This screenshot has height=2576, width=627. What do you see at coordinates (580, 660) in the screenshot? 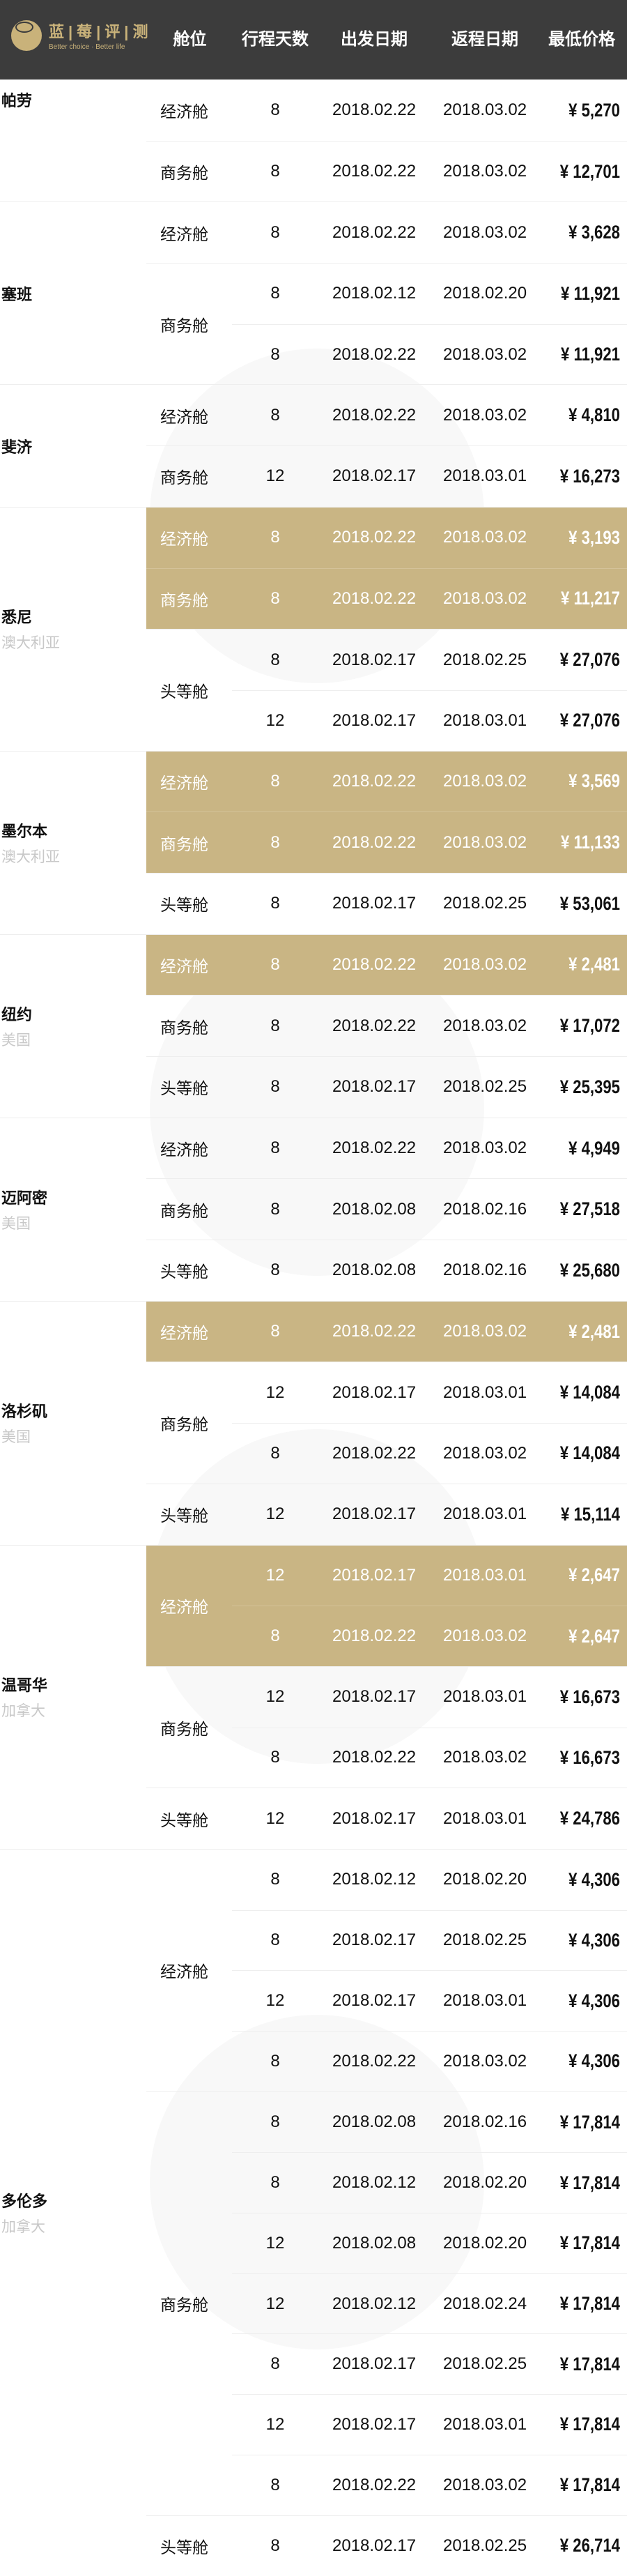
I see `lowest-price: ¥ 27,076` at bounding box center [580, 660].